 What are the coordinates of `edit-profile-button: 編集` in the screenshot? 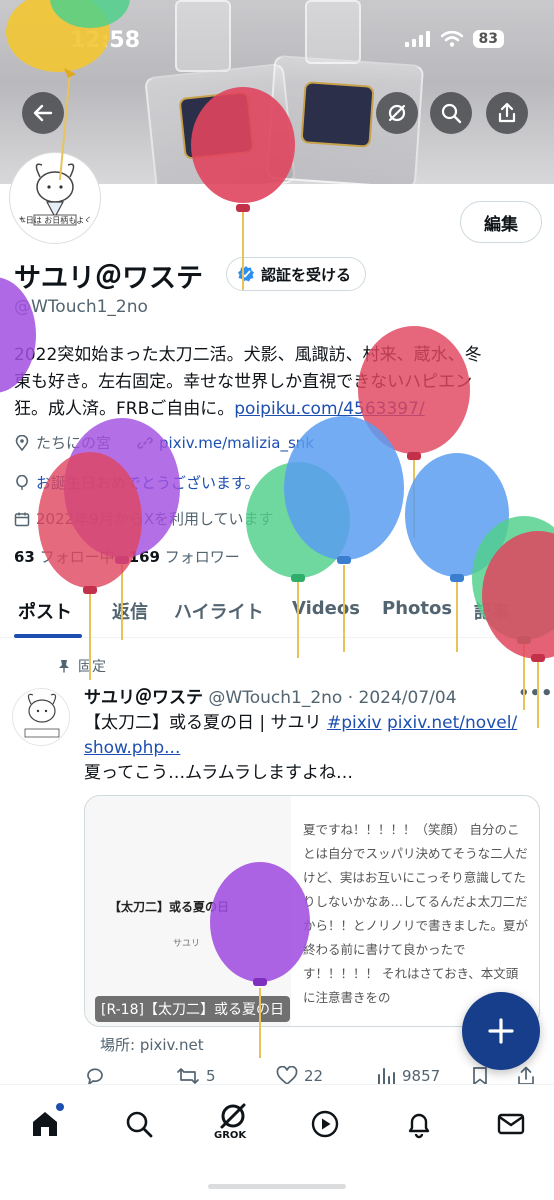 It's located at (501, 222).